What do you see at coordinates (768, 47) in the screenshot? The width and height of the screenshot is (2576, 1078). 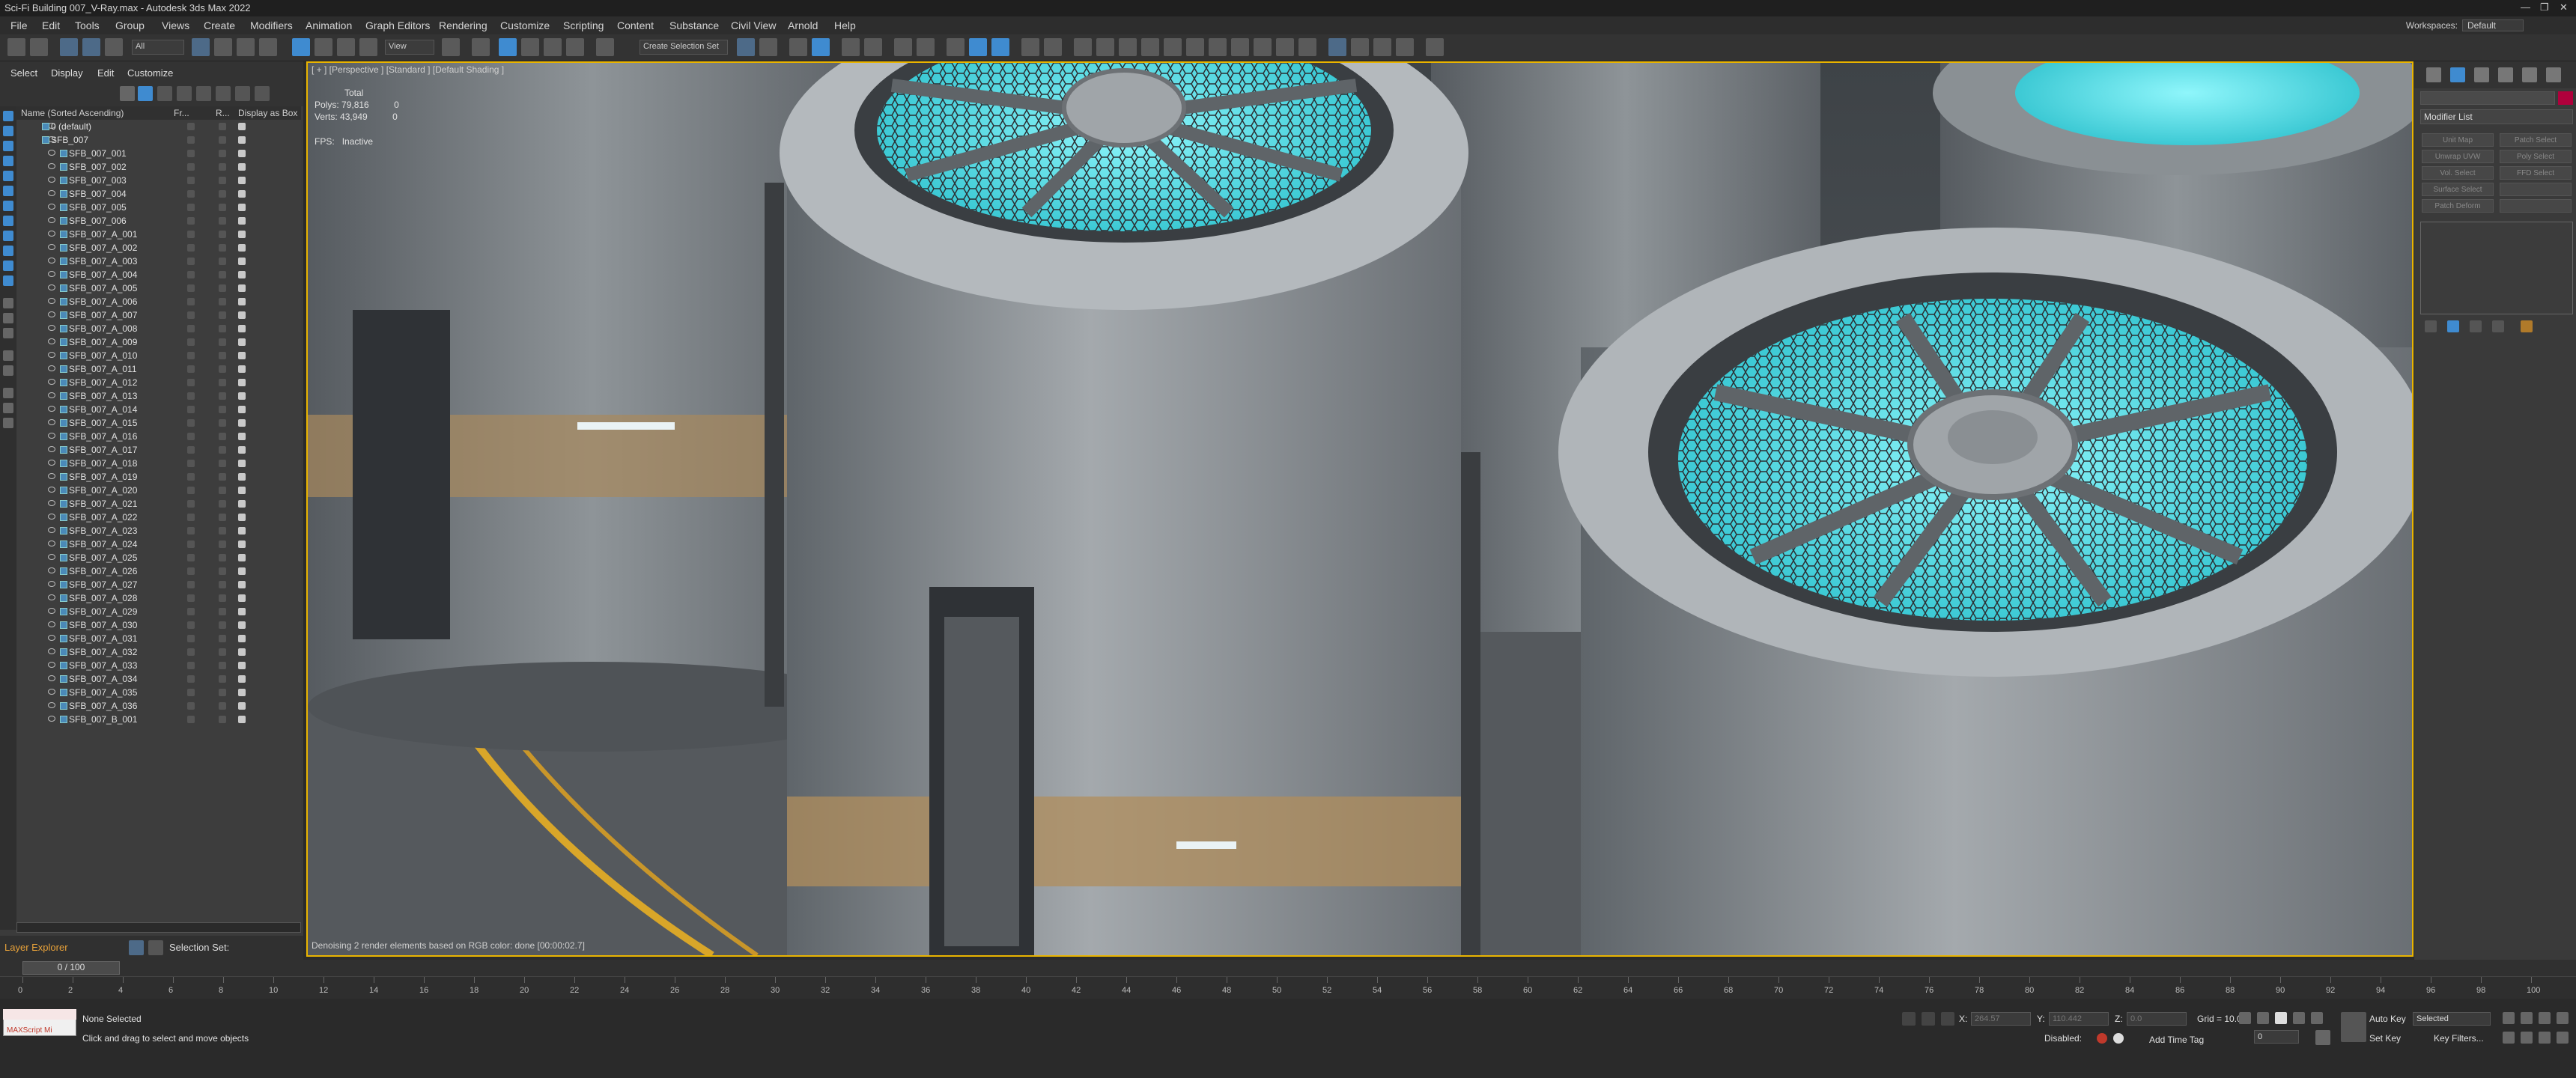 I see `align-icon` at bounding box center [768, 47].